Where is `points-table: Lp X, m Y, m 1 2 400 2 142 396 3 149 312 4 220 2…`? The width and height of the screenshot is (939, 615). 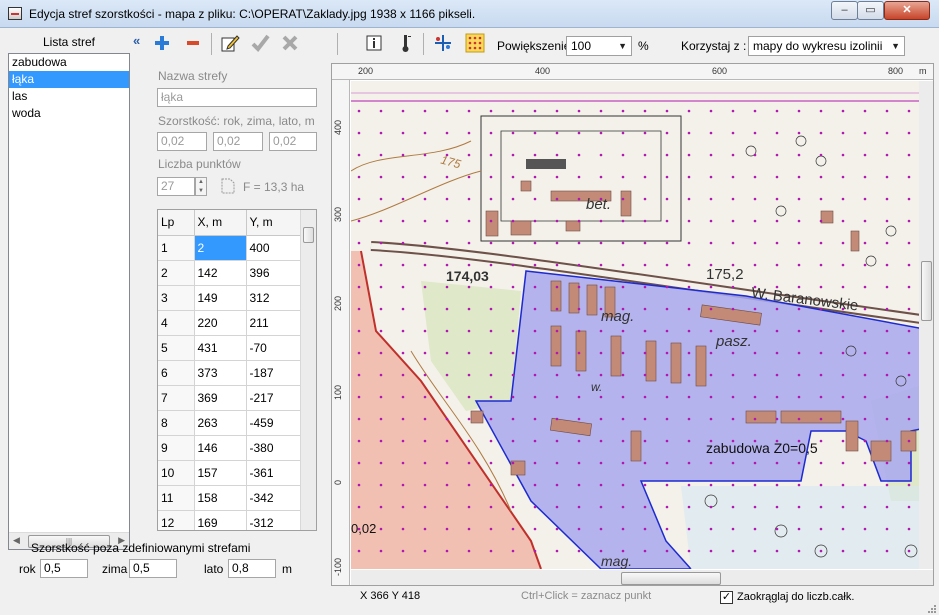
points-table: Lp X, m Y, m 1 2 400 2 142 396 3 149 312 4 220 2… is located at coordinates (237, 370).